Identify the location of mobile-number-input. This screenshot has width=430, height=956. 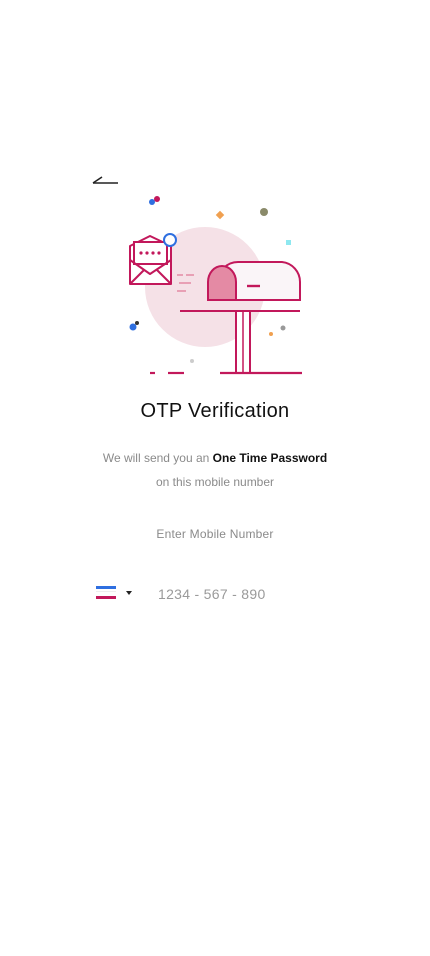
(244, 594).